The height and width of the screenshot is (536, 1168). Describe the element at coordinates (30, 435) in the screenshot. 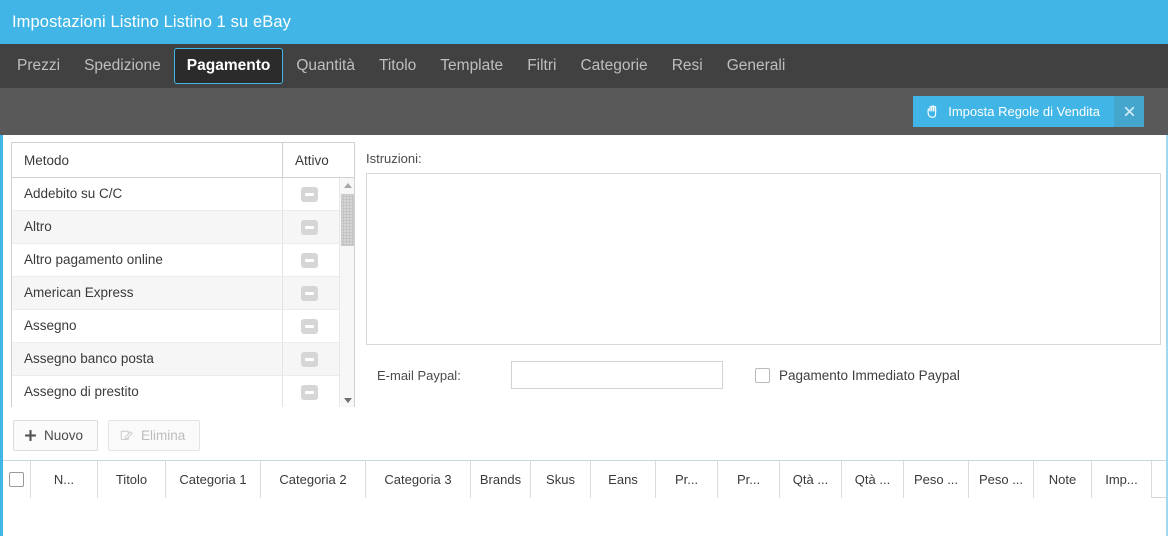

I see `plus-icon` at that location.